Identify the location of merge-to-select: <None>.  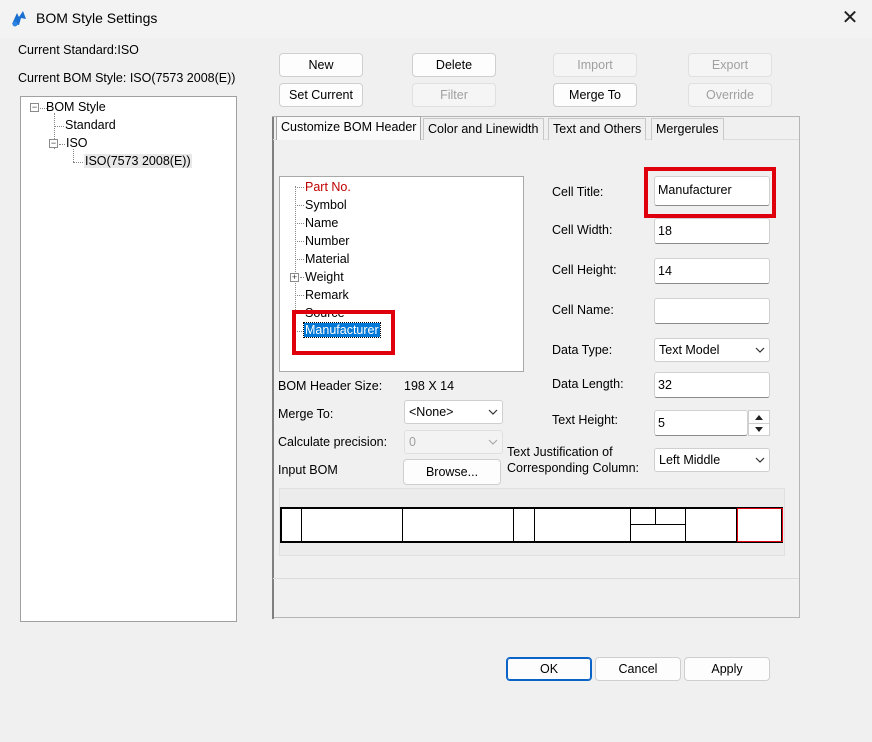
(453, 412).